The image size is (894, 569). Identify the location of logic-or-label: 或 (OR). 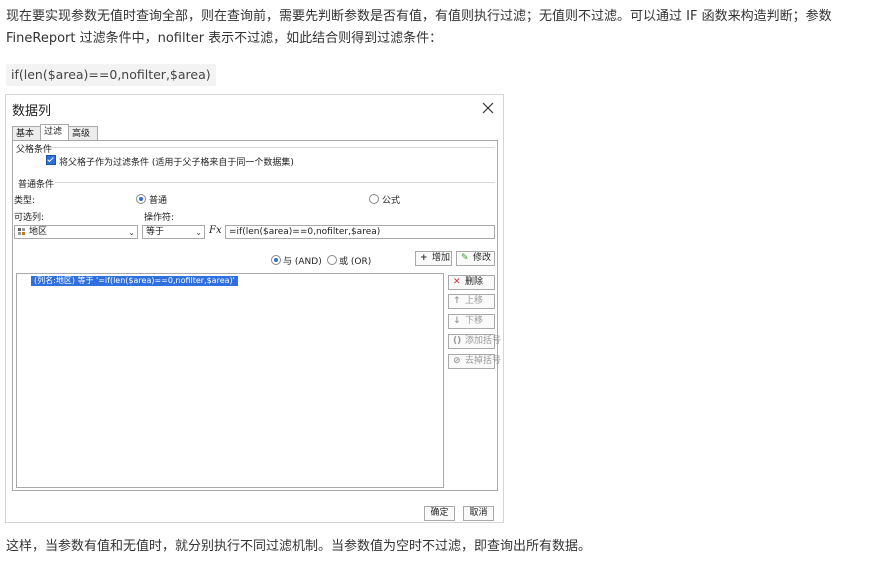
(355, 262).